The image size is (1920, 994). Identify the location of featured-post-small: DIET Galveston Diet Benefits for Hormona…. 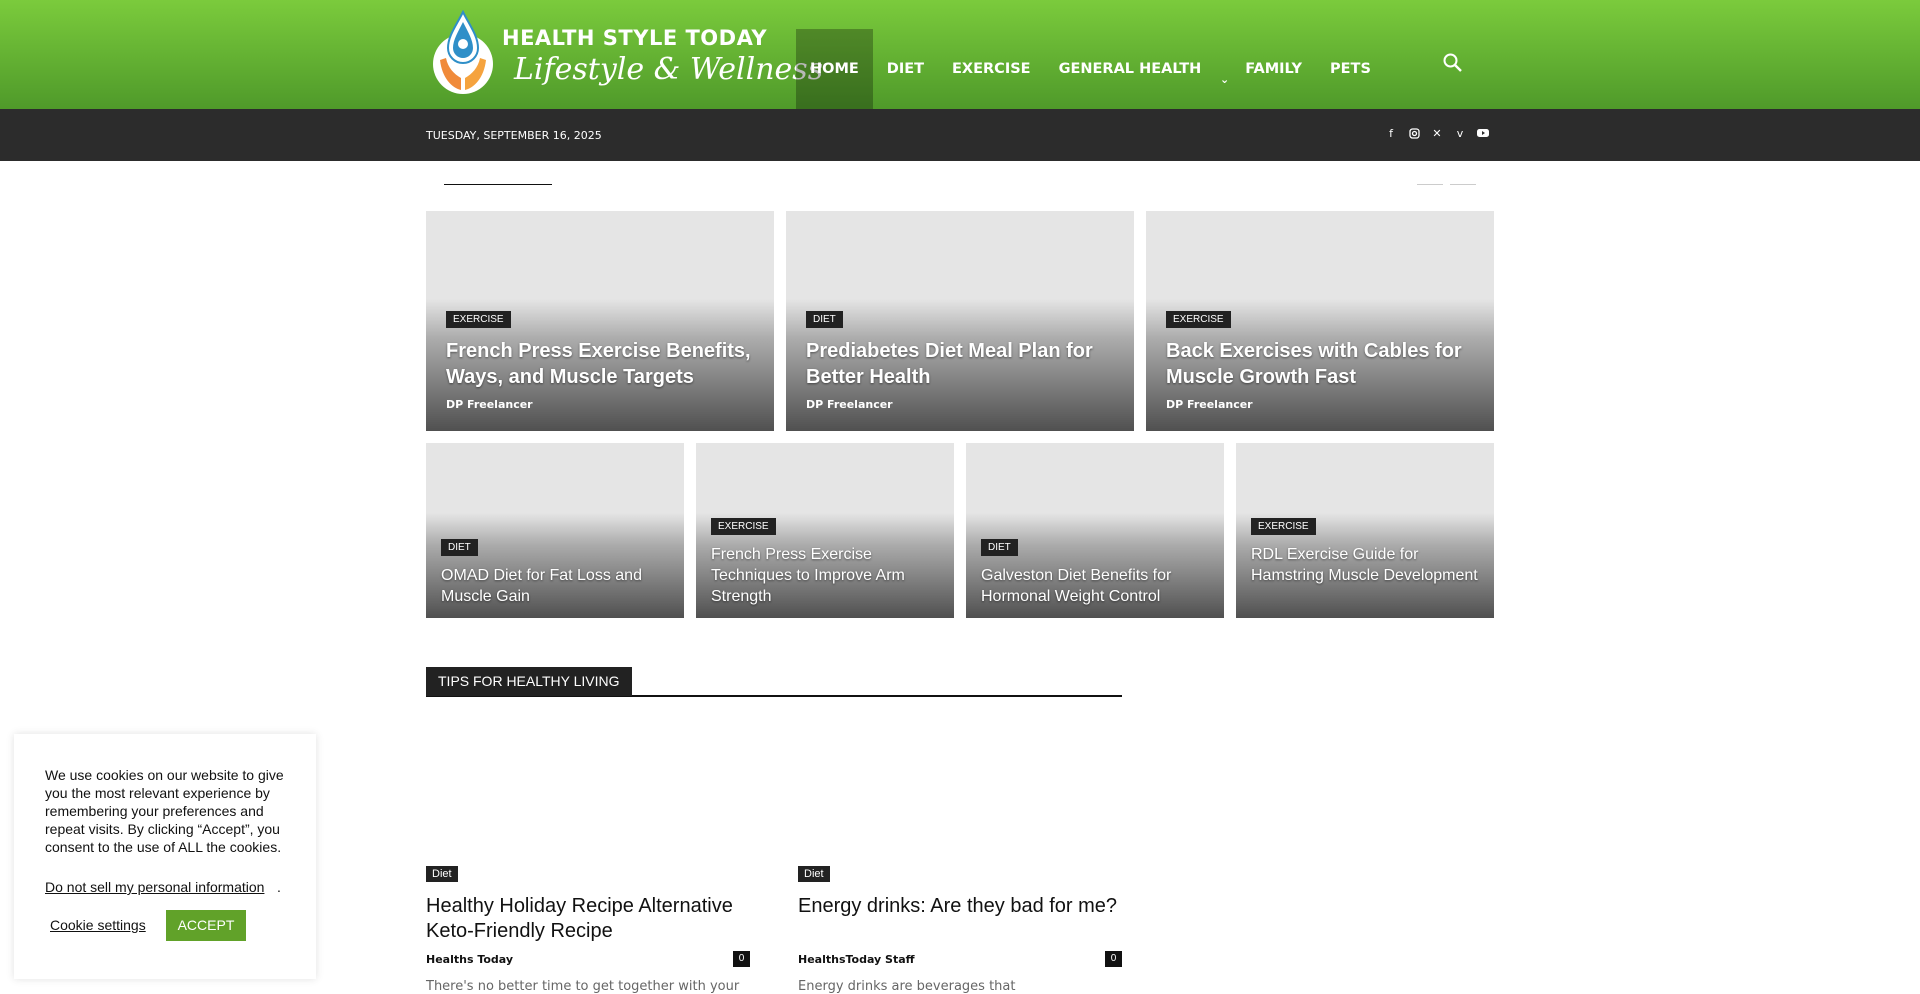
(1095, 530).